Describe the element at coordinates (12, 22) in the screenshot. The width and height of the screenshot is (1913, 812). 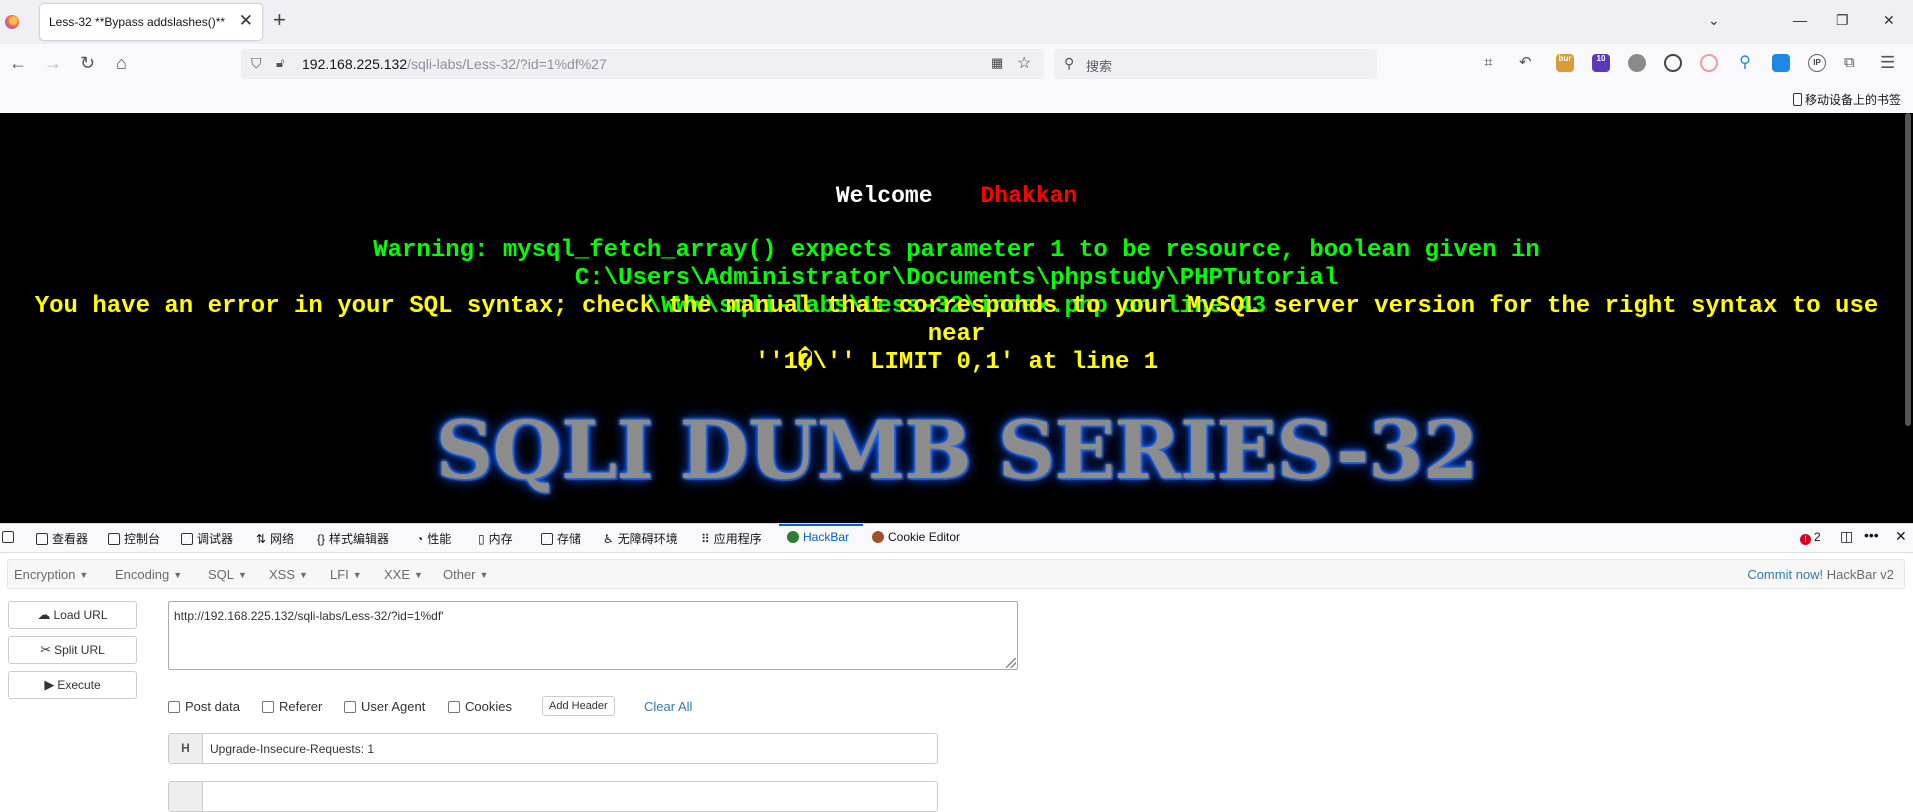
I see `firefox-menu-icon` at that location.